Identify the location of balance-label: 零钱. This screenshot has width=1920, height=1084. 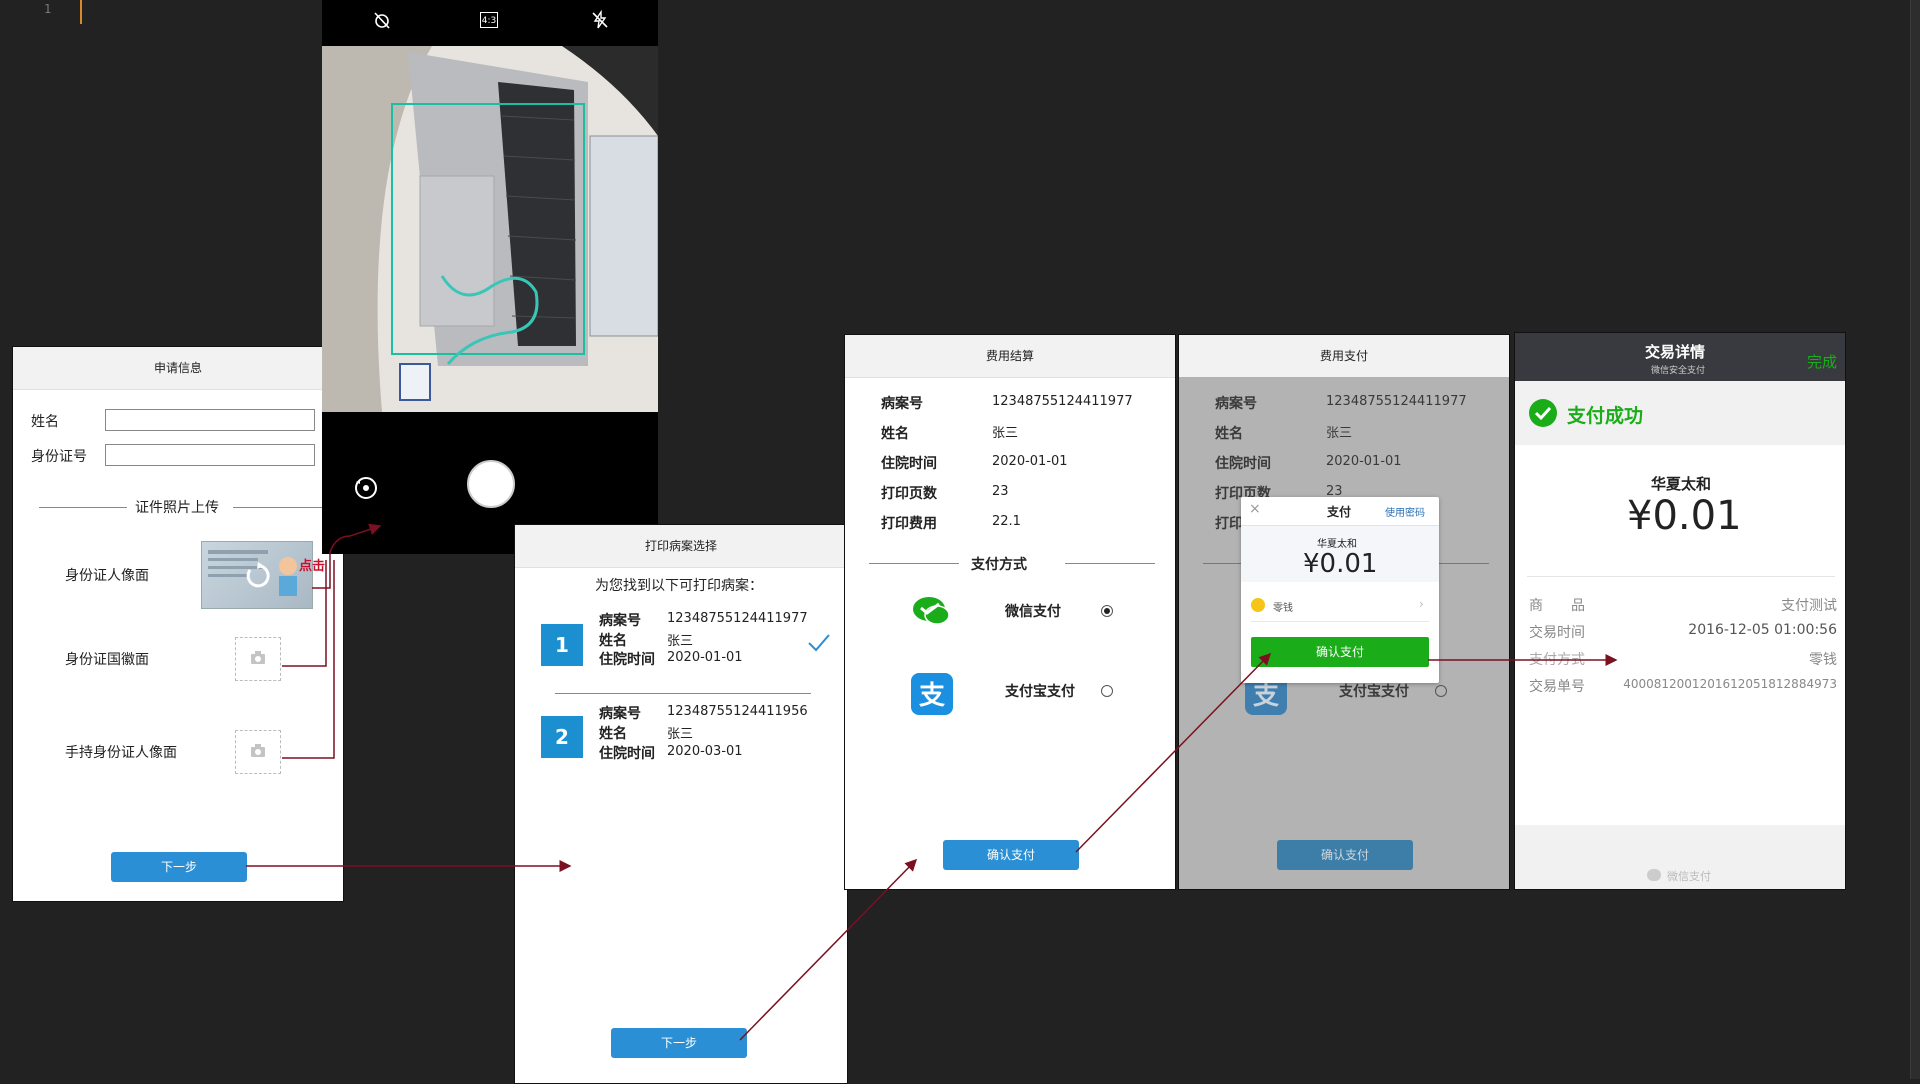
(1283, 608).